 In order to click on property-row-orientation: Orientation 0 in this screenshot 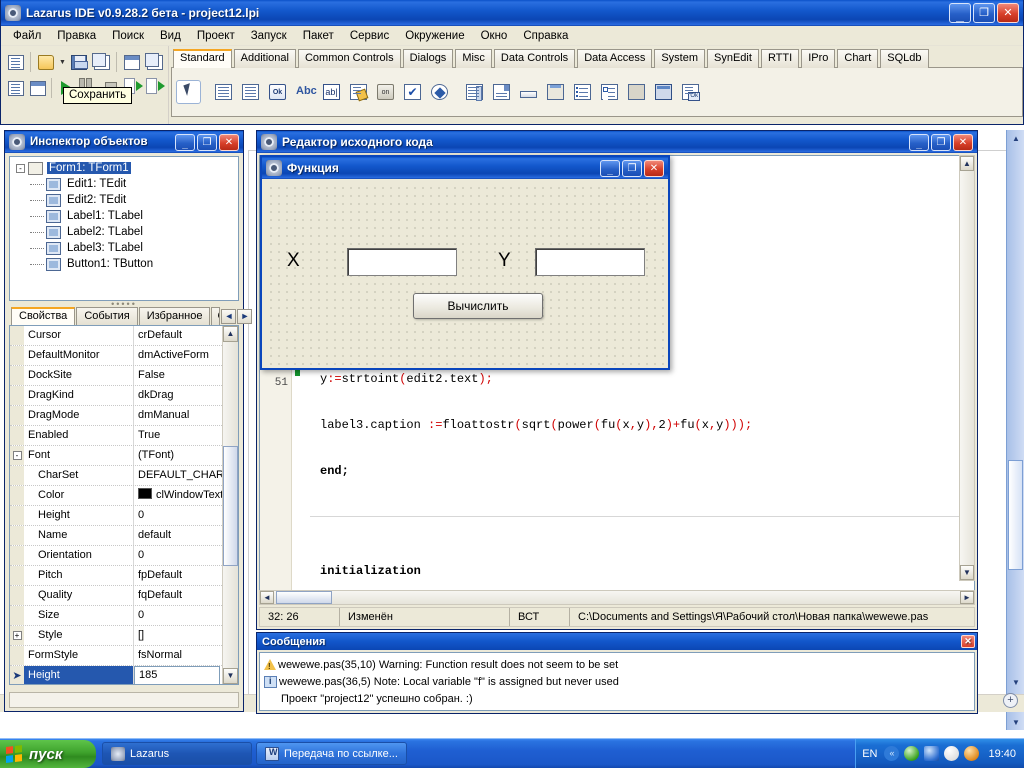, I will do `click(124, 556)`.